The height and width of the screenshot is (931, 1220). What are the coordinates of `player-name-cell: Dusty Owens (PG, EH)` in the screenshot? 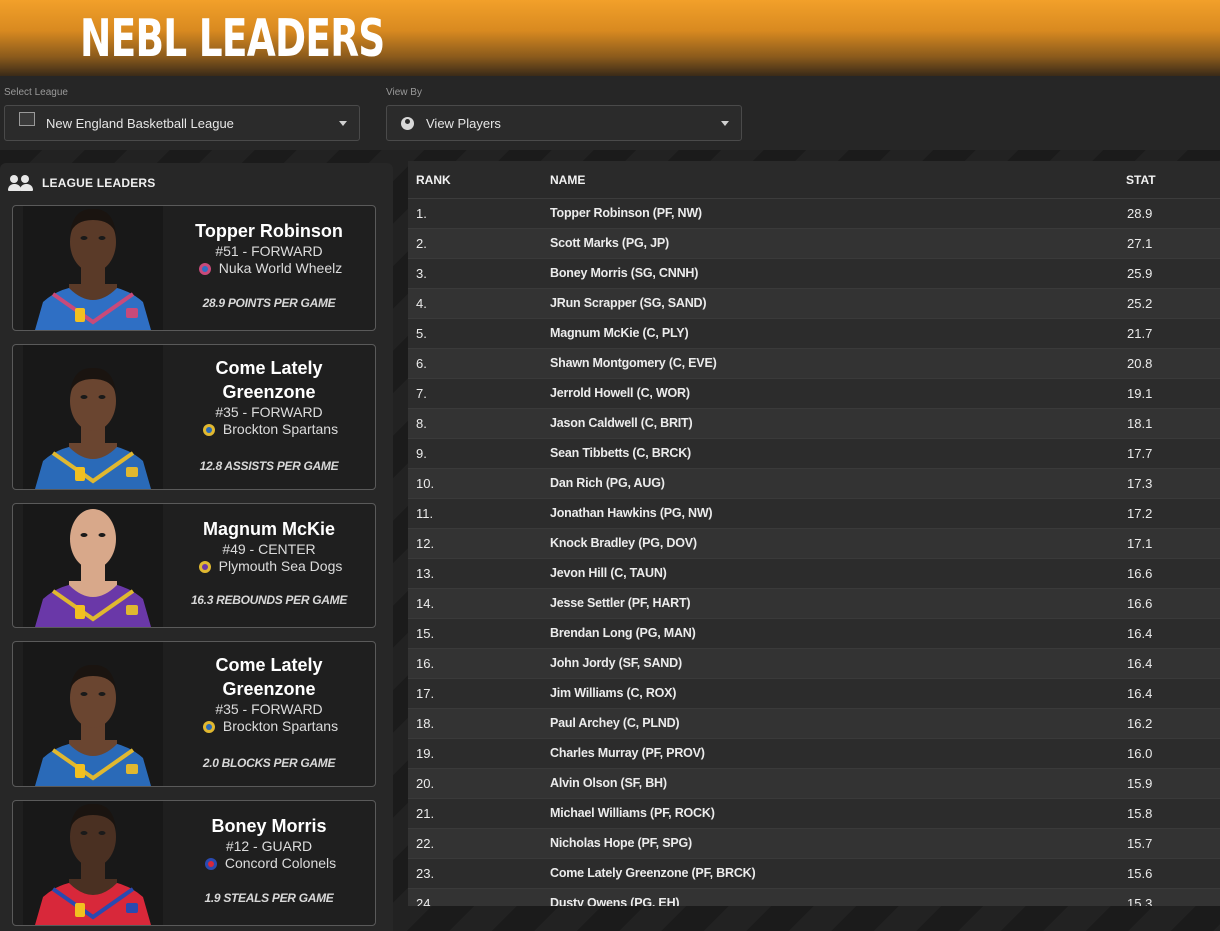 It's located at (615, 901).